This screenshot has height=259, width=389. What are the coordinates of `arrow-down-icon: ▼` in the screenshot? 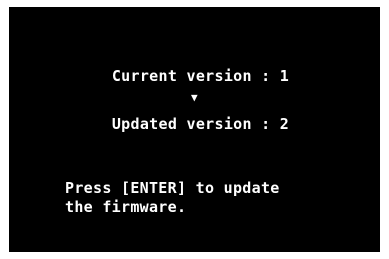 It's located at (194, 97).